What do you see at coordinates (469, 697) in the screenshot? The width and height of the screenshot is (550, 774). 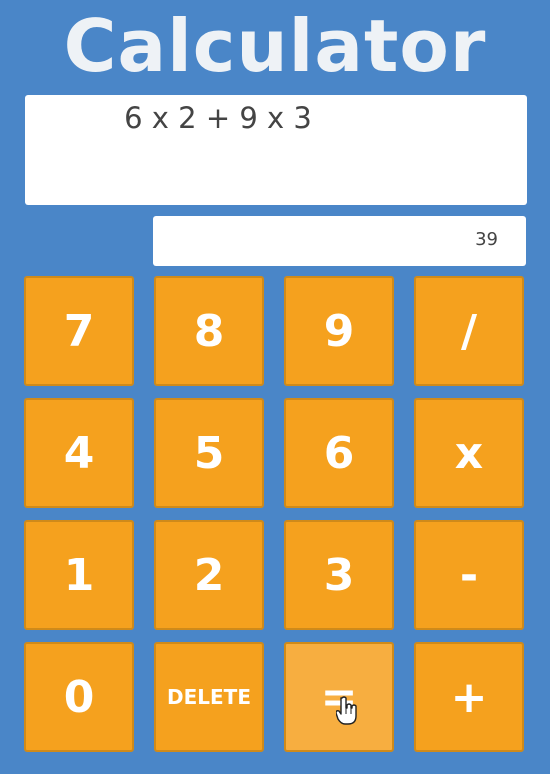 I see `key-add: +` at bounding box center [469, 697].